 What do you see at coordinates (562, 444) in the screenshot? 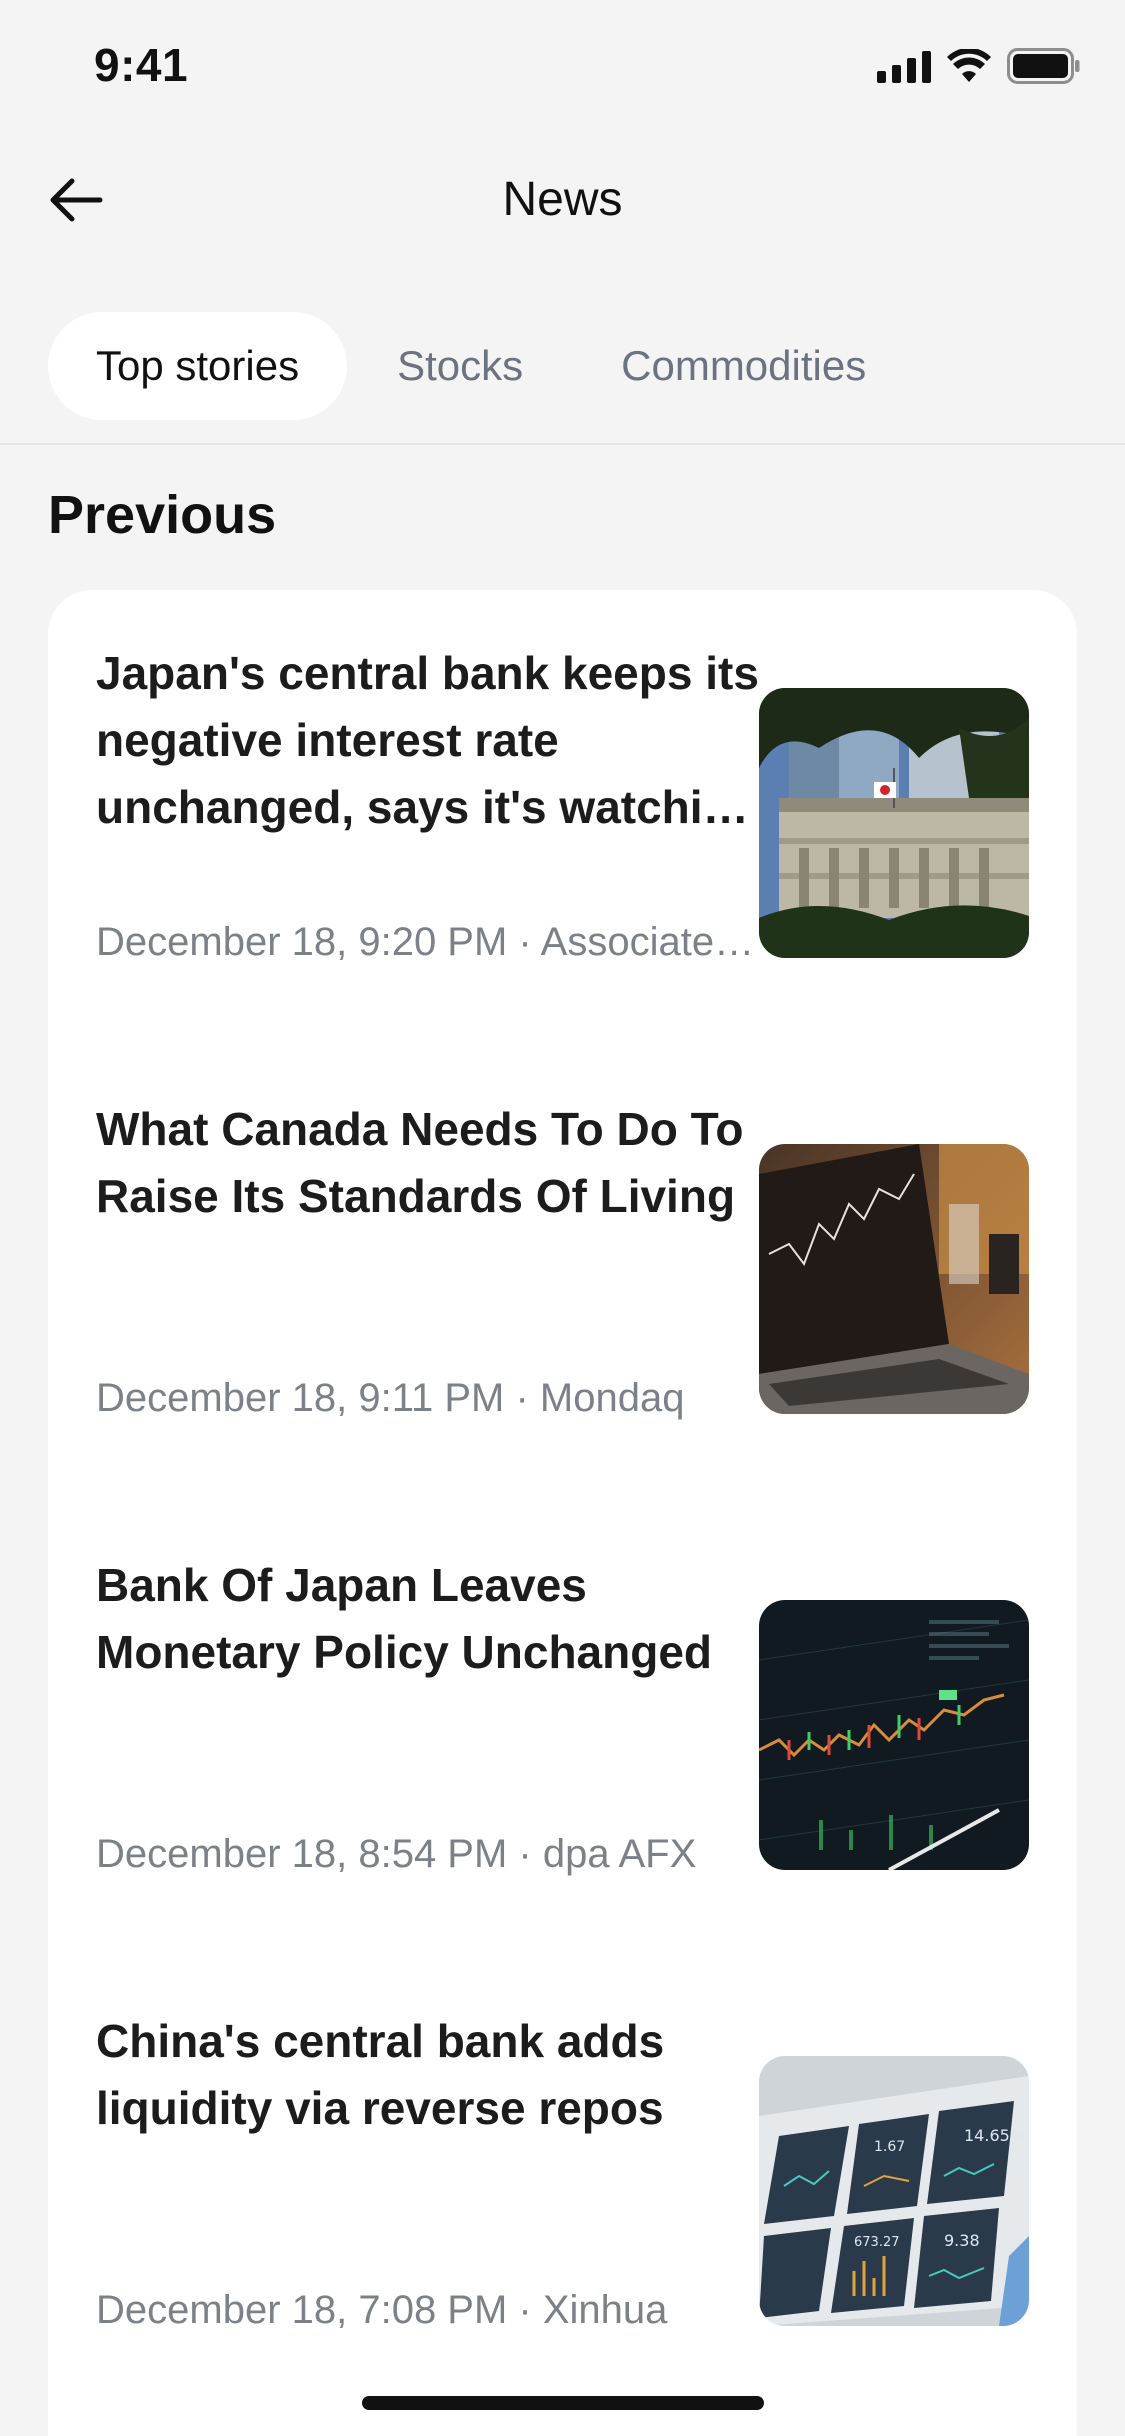
I see `divider` at bounding box center [562, 444].